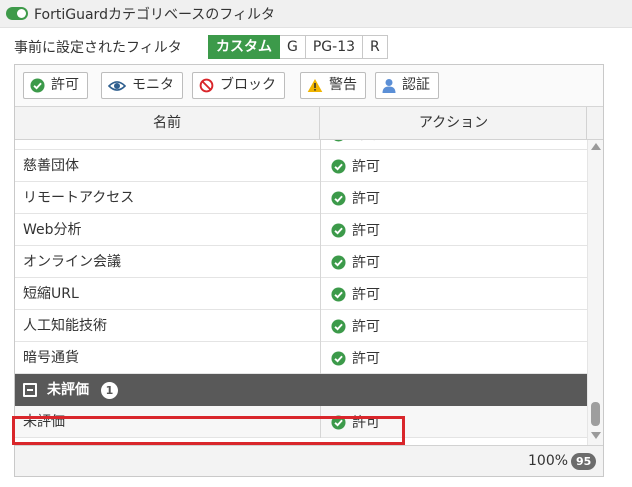 The width and height of the screenshot is (632, 487). I want to click on section-title: FortiGuardカテゴリベースのフィルタ, so click(154, 15).